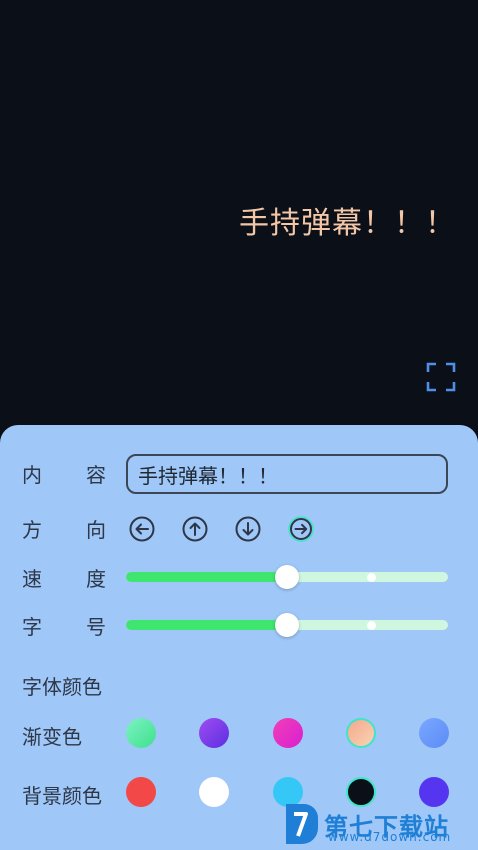 Image resolution: width=478 pixels, height=850 pixels. I want to click on speed-slider, so click(287, 577).